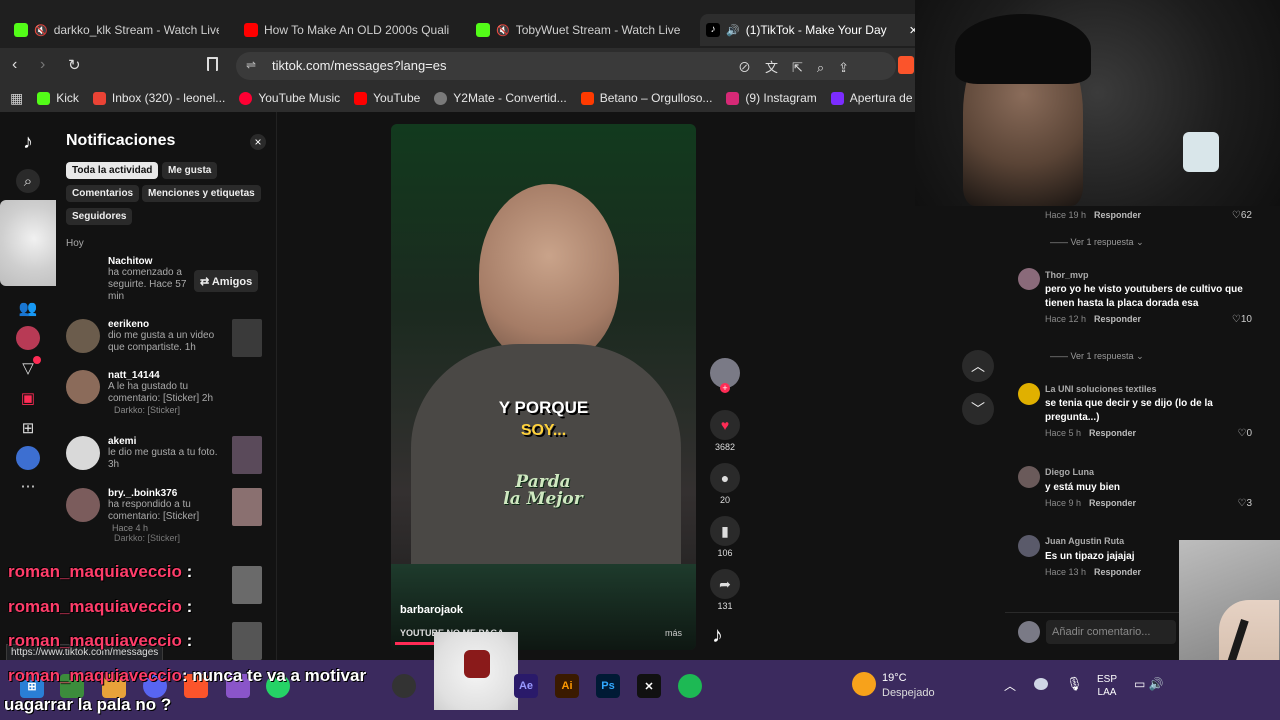 This screenshot has width=1280, height=720. What do you see at coordinates (16, 98) in the screenshot?
I see `apps-grid-icon: ▦` at bounding box center [16, 98].